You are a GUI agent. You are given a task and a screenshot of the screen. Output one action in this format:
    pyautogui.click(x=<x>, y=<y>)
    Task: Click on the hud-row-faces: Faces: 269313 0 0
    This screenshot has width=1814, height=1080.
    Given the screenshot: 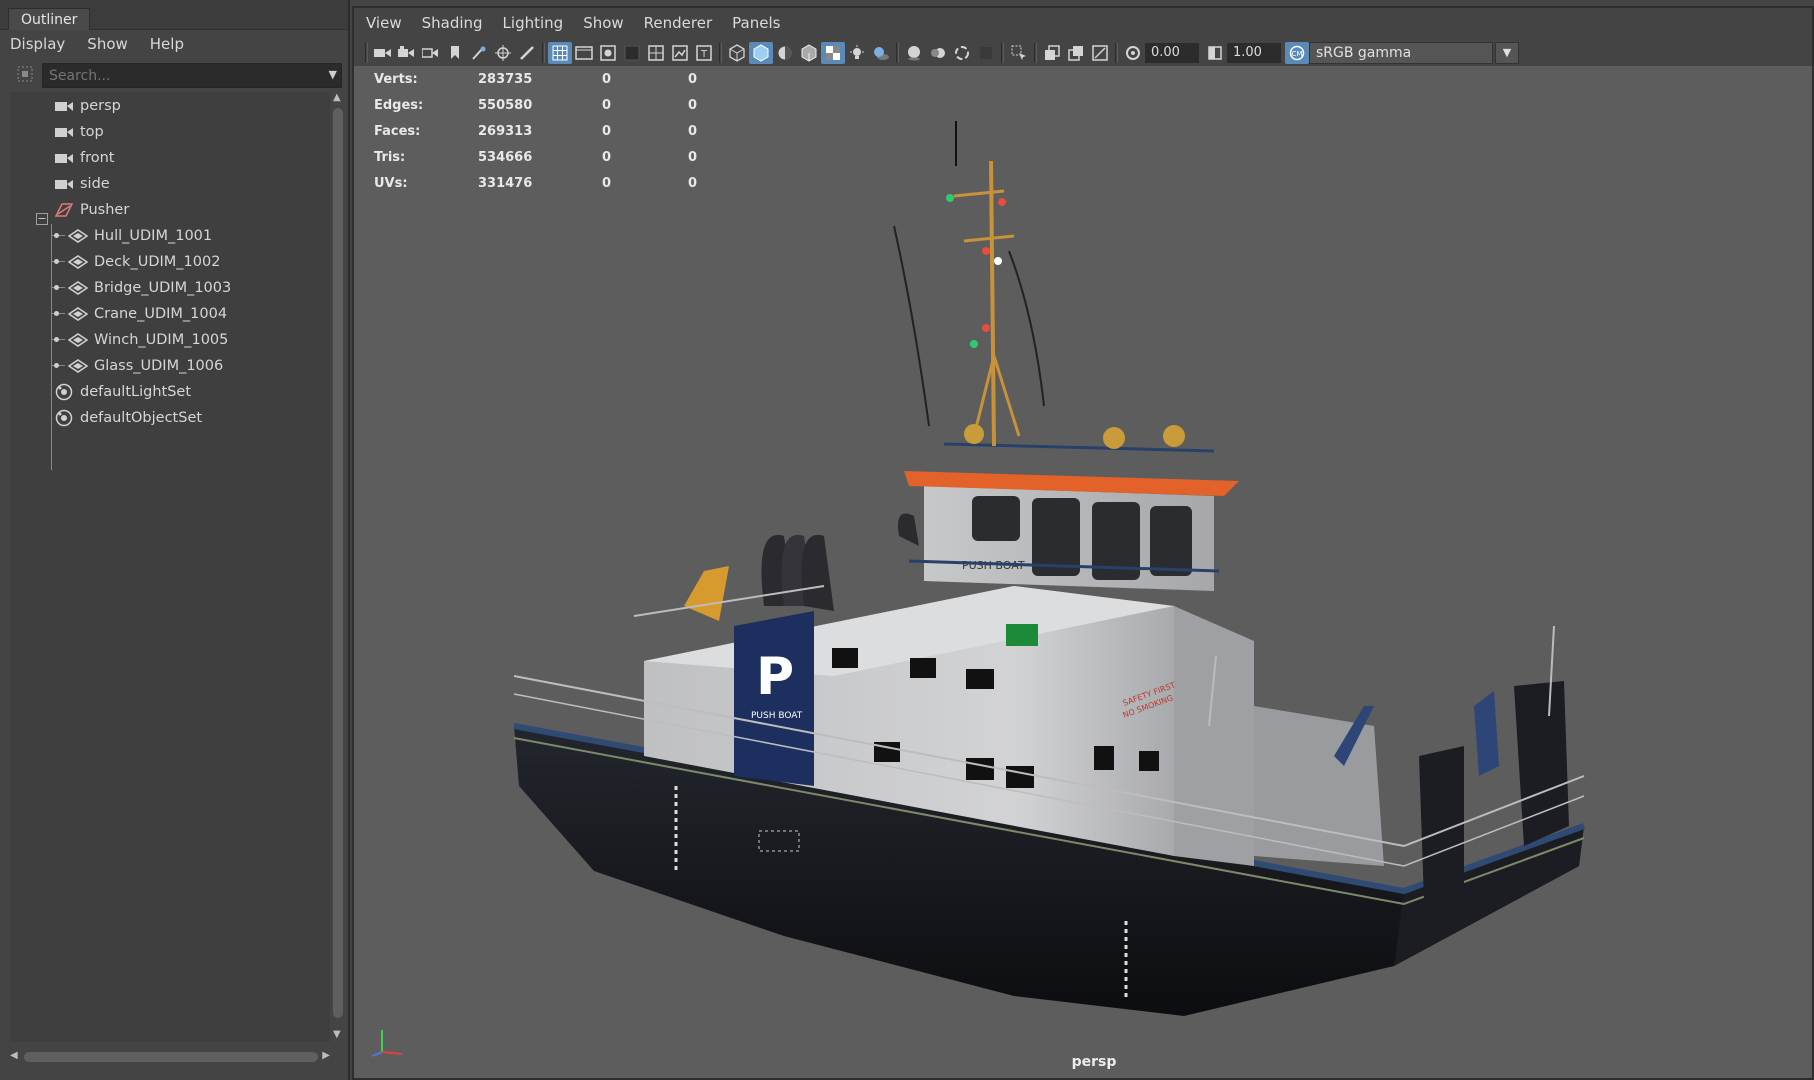 What is the action you would take?
    pyautogui.click(x=551, y=131)
    